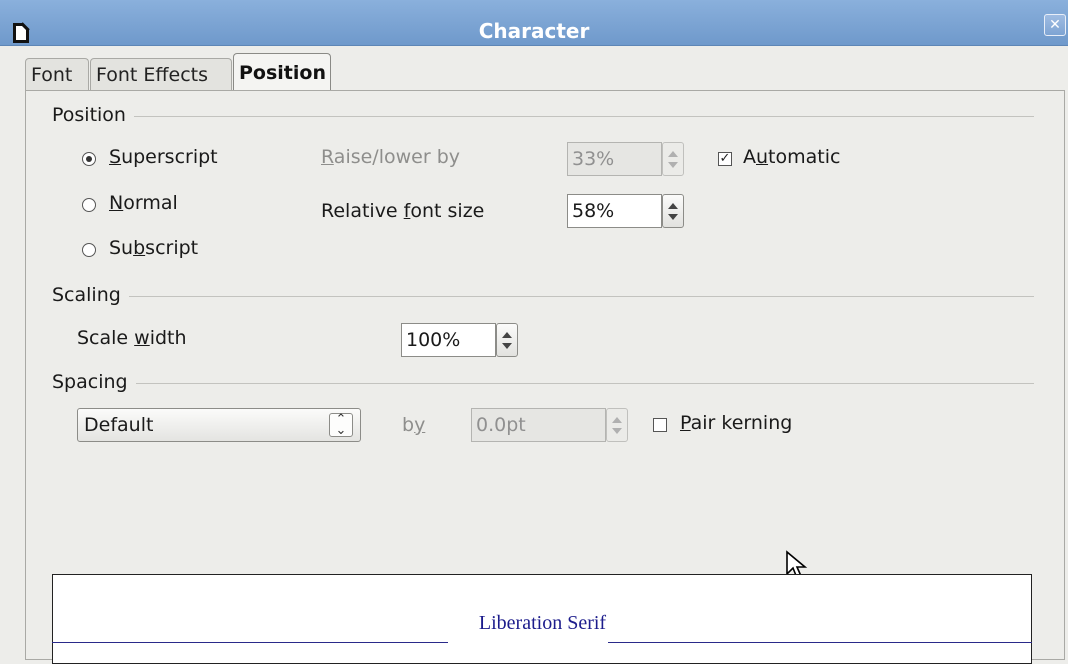 This screenshot has width=1068, height=664. Describe the element at coordinates (94, 382) in the screenshot. I see `spacing-heading: Spacing` at that location.